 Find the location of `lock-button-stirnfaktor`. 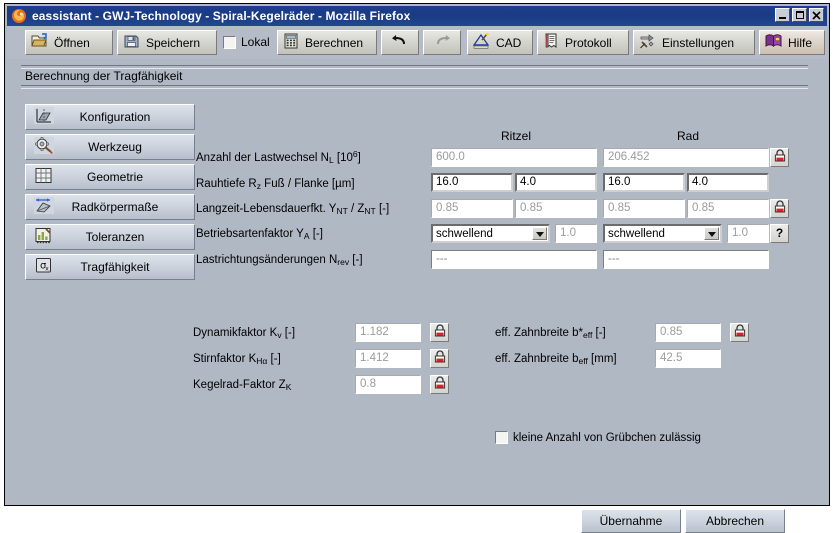

lock-button-stirnfaktor is located at coordinates (439, 358).